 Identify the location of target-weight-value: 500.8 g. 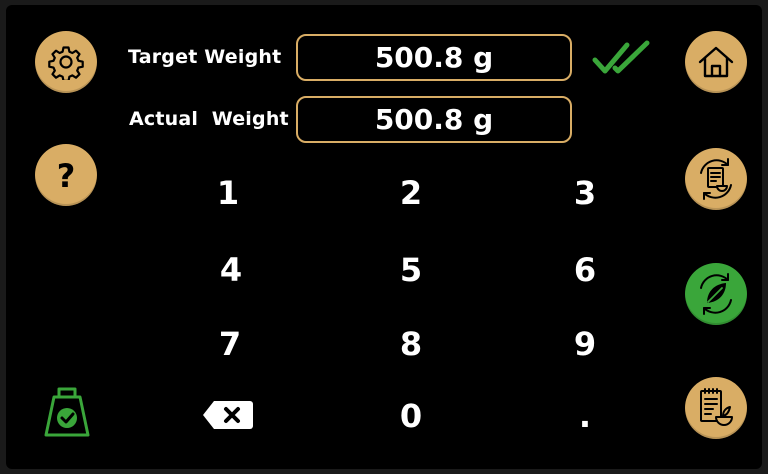
(434, 57).